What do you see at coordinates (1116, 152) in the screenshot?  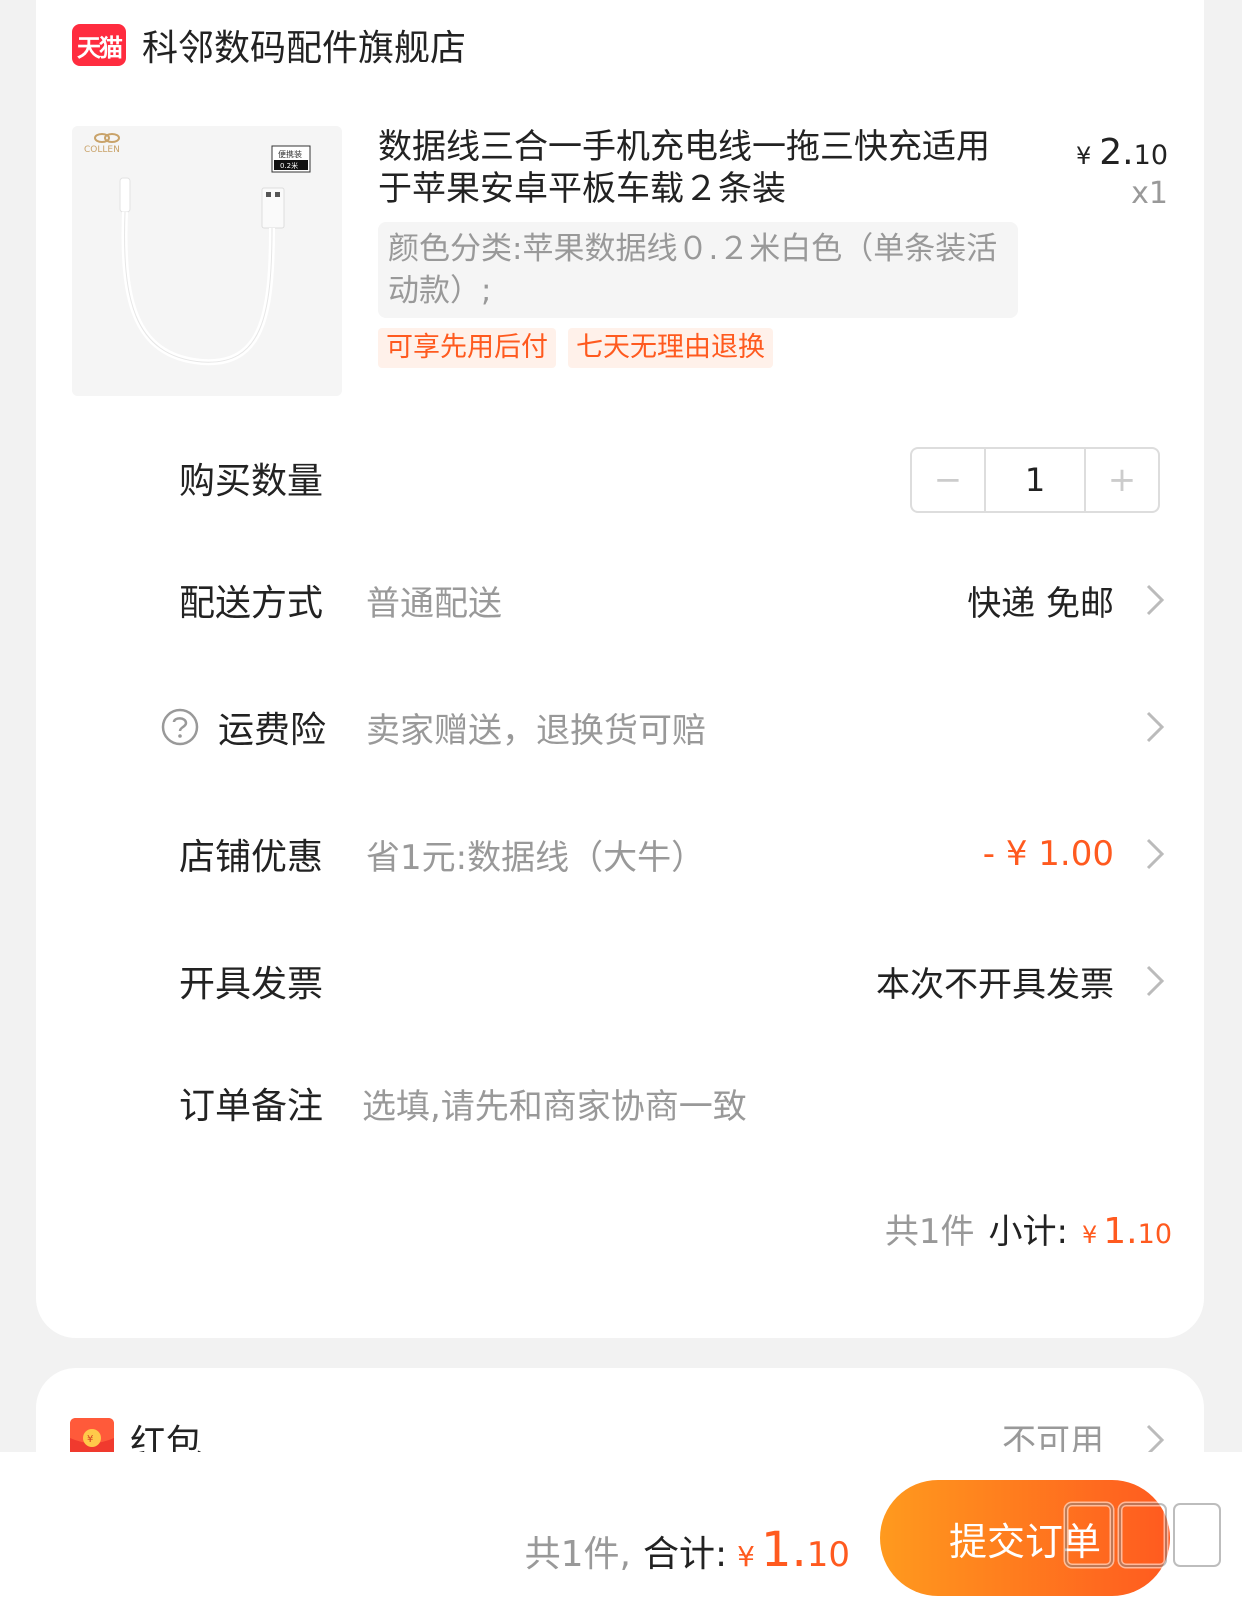 I see `price-integer: 2.` at bounding box center [1116, 152].